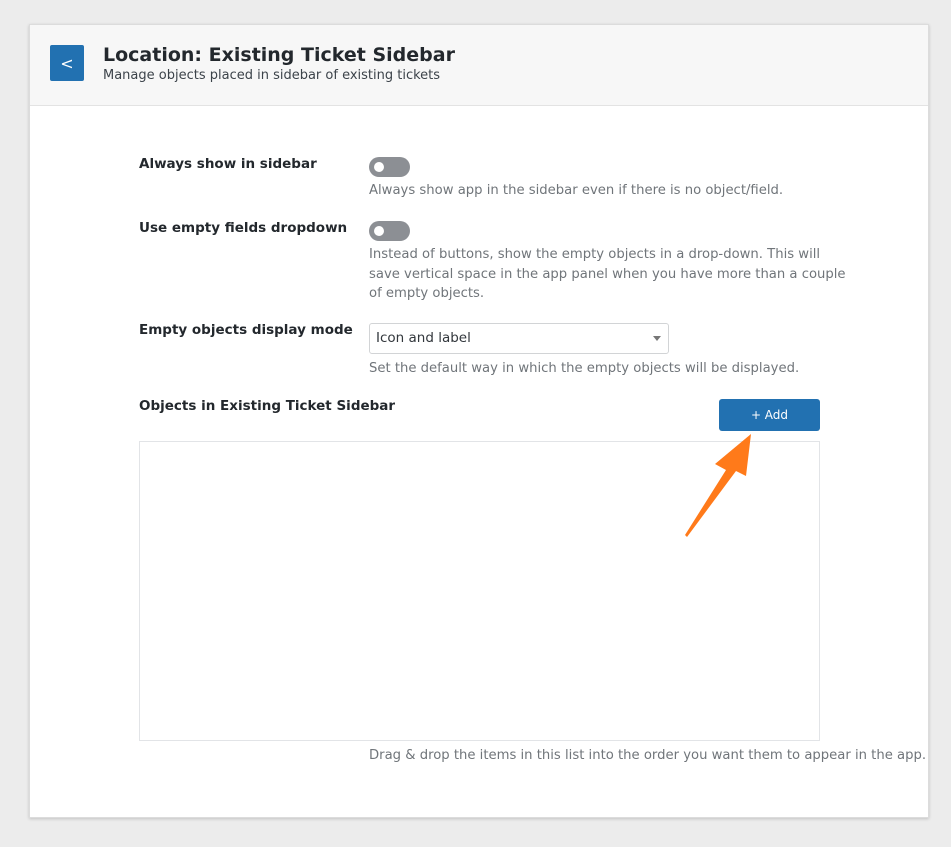 This screenshot has height=847, width=951. What do you see at coordinates (243, 228) in the screenshot?
I see `empty-dropdown-label: Use empty fields dropdown` at bounding box center [243, 228].